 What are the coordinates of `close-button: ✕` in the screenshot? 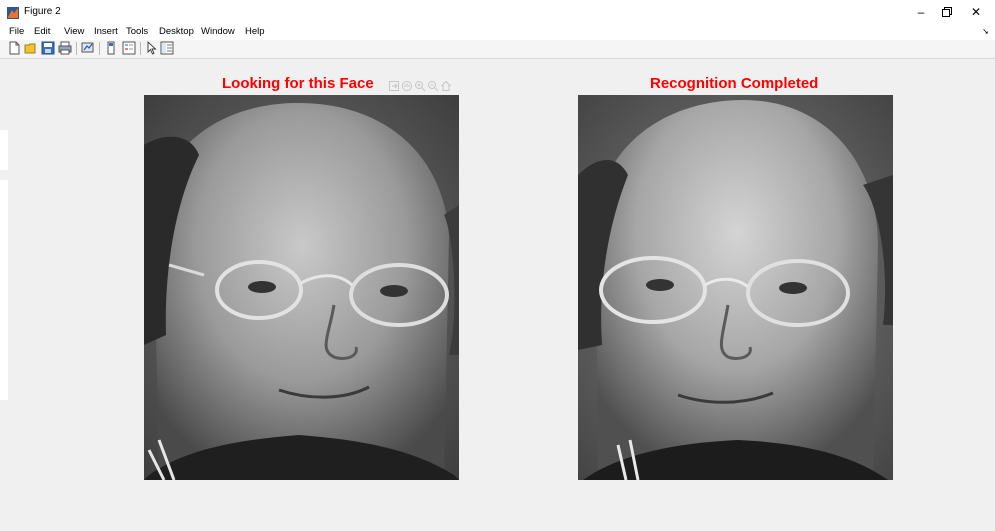 It's located at (976, 12).